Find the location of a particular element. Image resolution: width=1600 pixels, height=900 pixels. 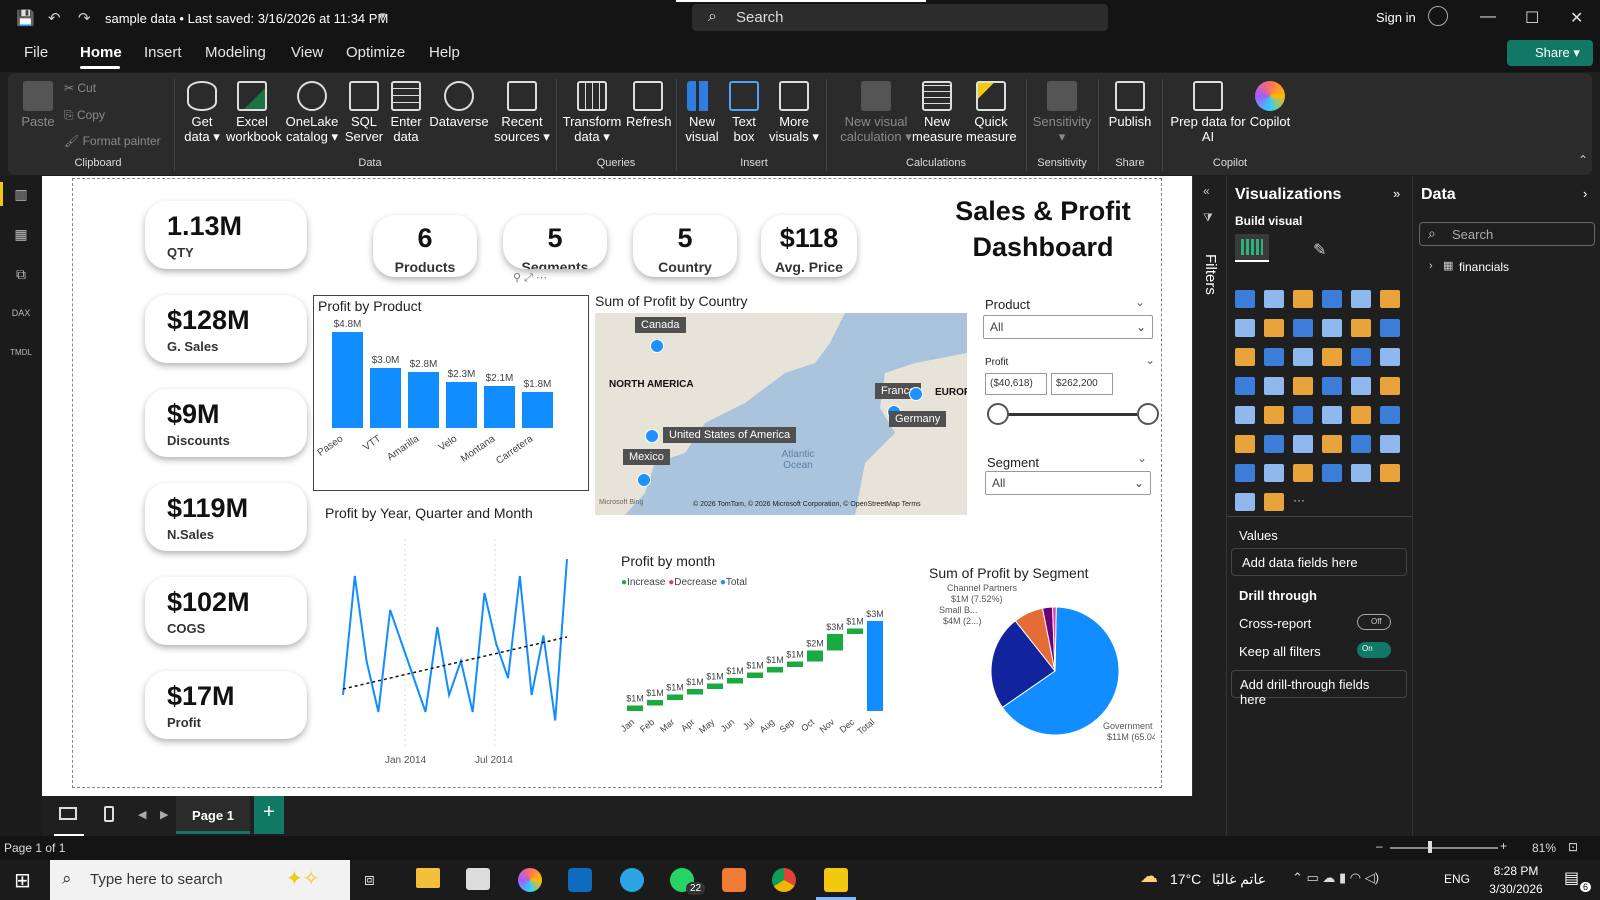

quick-measure-button: Quick measure is located at coordinates (991, 112).